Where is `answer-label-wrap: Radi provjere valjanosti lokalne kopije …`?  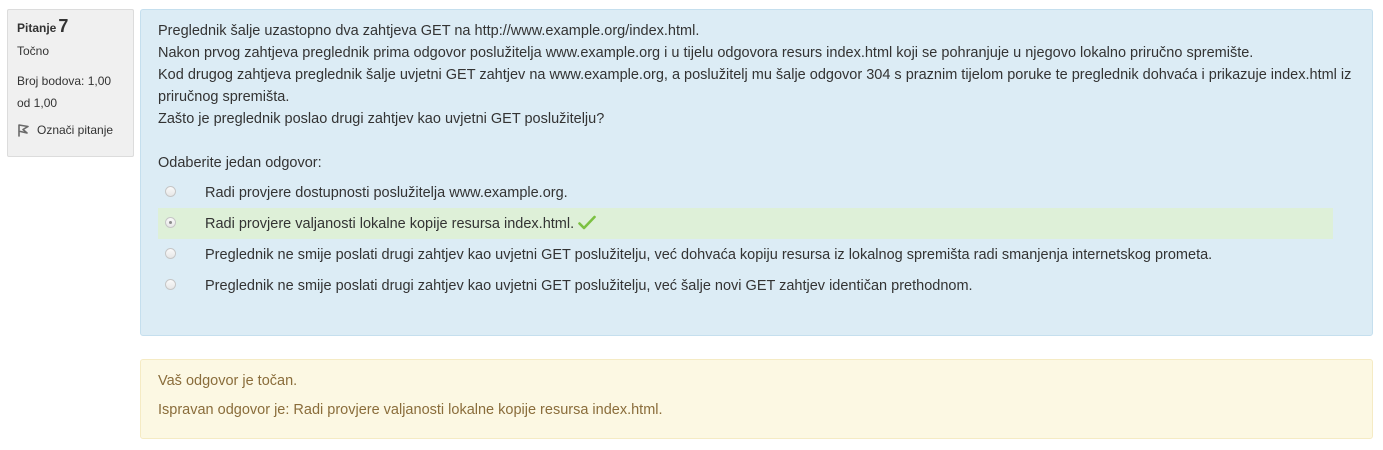
answer-label-wrap: Radi provjere valjanosti lokalne kopije … is located at coordinates (400, 224).